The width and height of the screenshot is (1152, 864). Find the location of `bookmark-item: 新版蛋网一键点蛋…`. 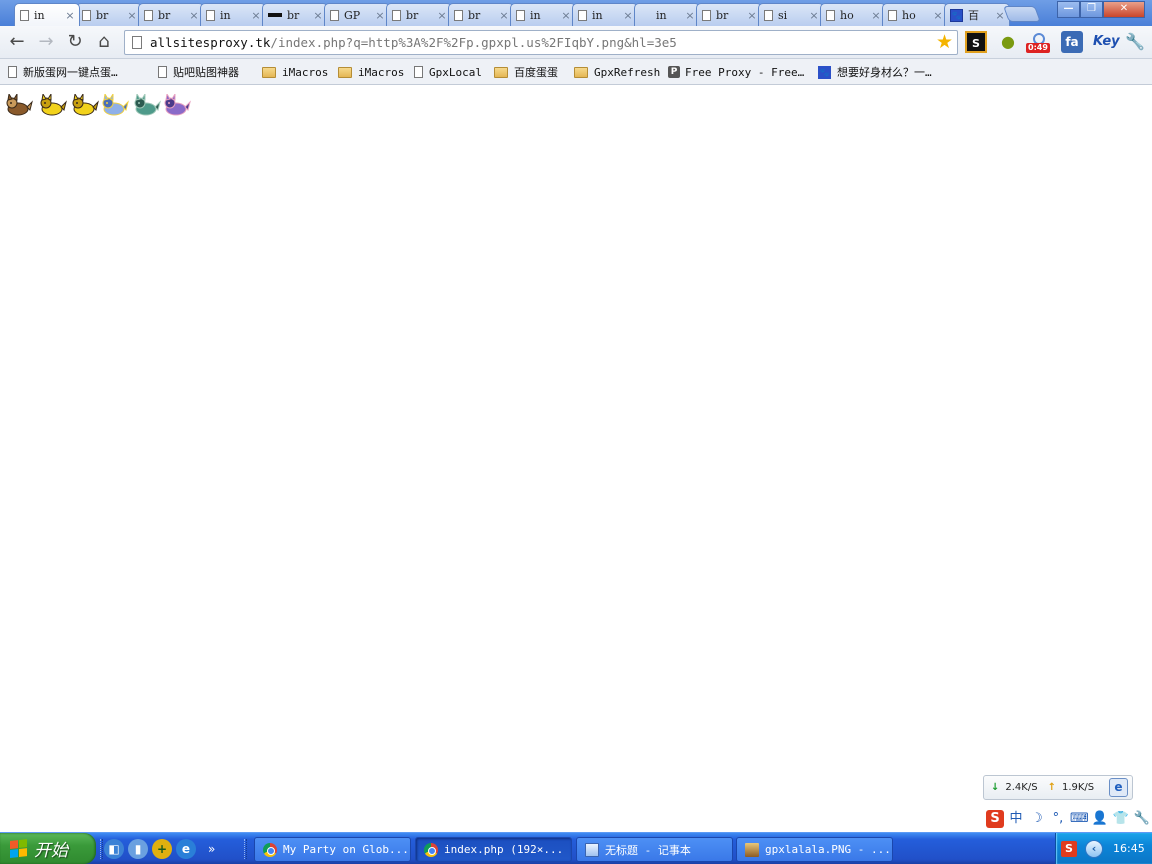

bookmark-item: 新版蛋网一键点蛋… is located at coordinates (63, 72).